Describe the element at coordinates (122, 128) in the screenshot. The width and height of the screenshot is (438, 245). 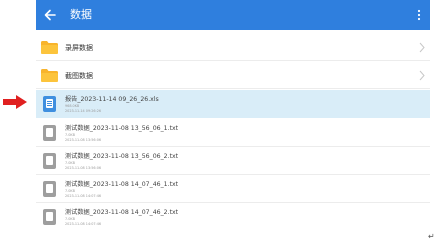
I see `file-name: 测试数据_2023-11-08 13_56_06_1.txt` at that location.